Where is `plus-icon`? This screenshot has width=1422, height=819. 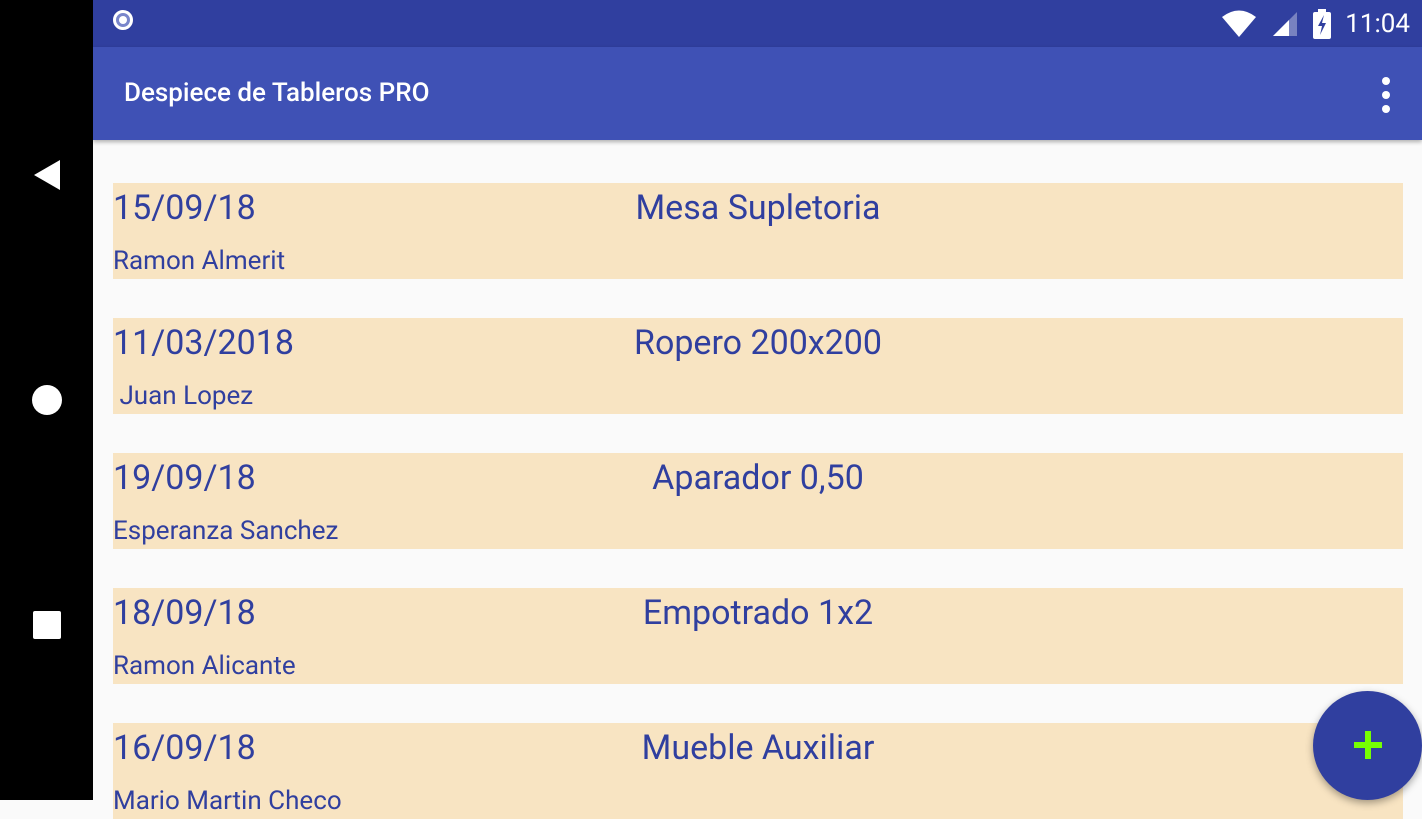
plus-icon is located at coordinates (1368, 745).